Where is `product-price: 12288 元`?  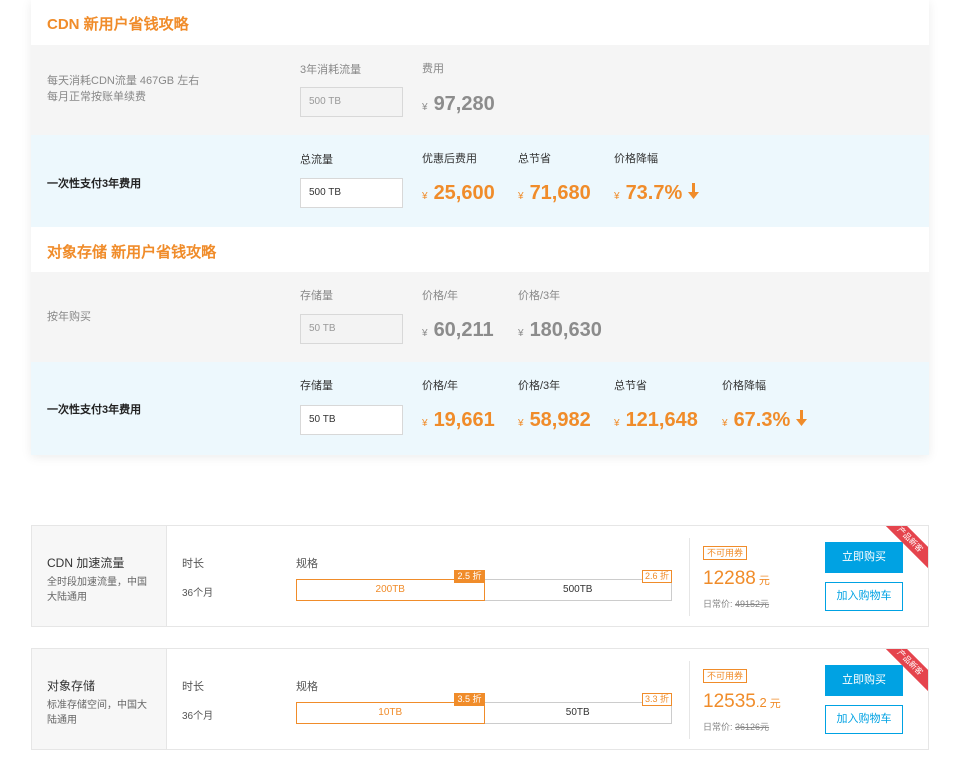
product-price: 12288 元 is located at coordinates (736, 579).